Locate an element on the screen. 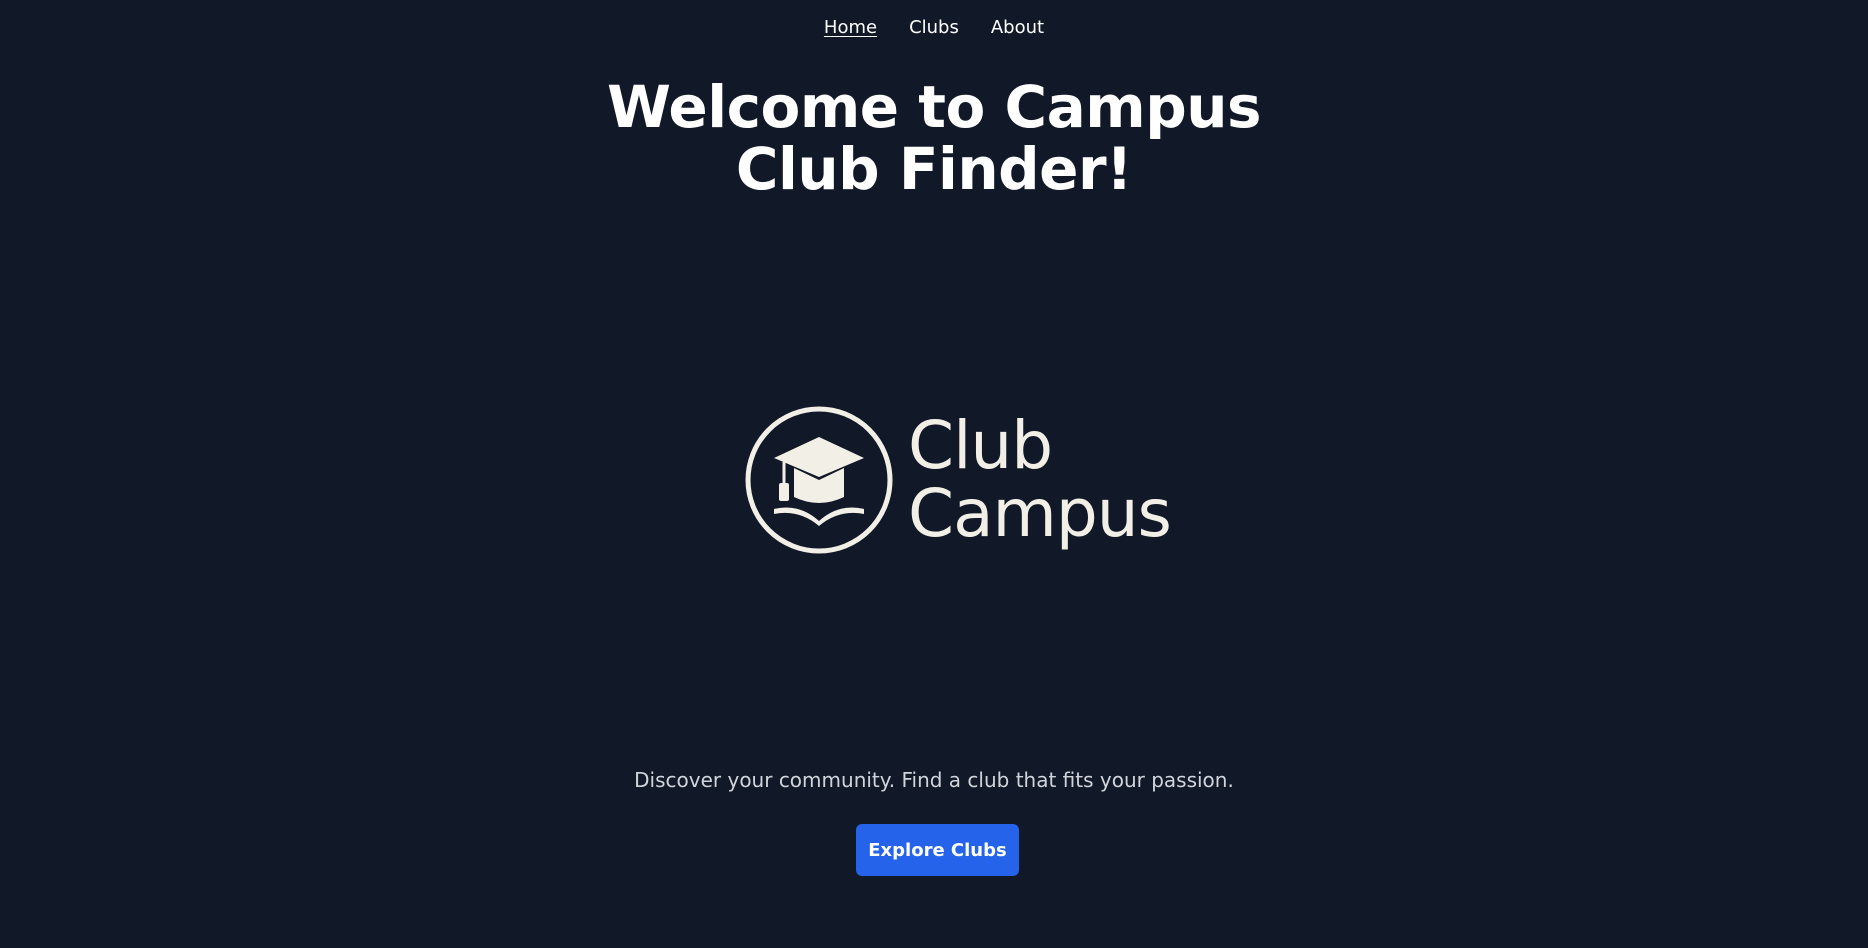  graduation-cap-book-icon is located at coordinates (819, 480).